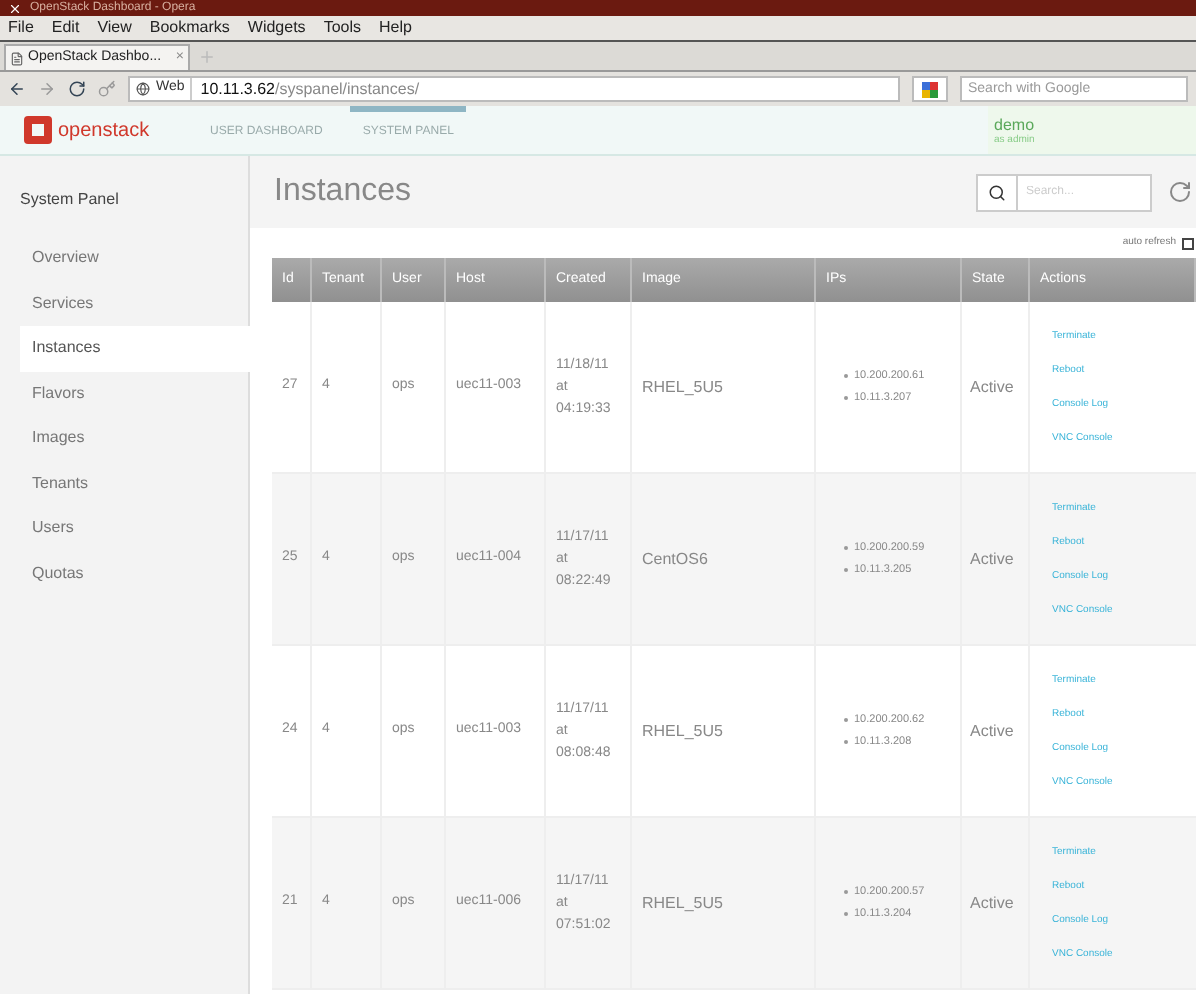  I want to click on menu-item: File, so click(21, 28).